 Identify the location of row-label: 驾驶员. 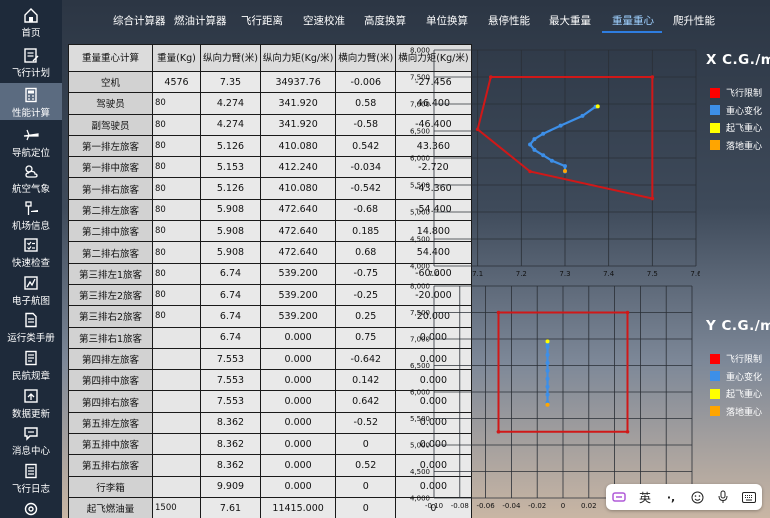
(110, 103).